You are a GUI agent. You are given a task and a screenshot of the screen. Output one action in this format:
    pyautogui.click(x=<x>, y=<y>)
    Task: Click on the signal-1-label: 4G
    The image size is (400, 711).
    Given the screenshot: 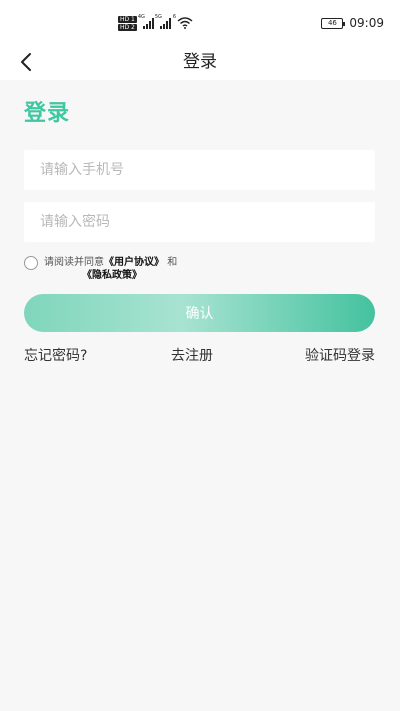 What is the action you would take?
    pyautogui.click(x=141, y=17)
    